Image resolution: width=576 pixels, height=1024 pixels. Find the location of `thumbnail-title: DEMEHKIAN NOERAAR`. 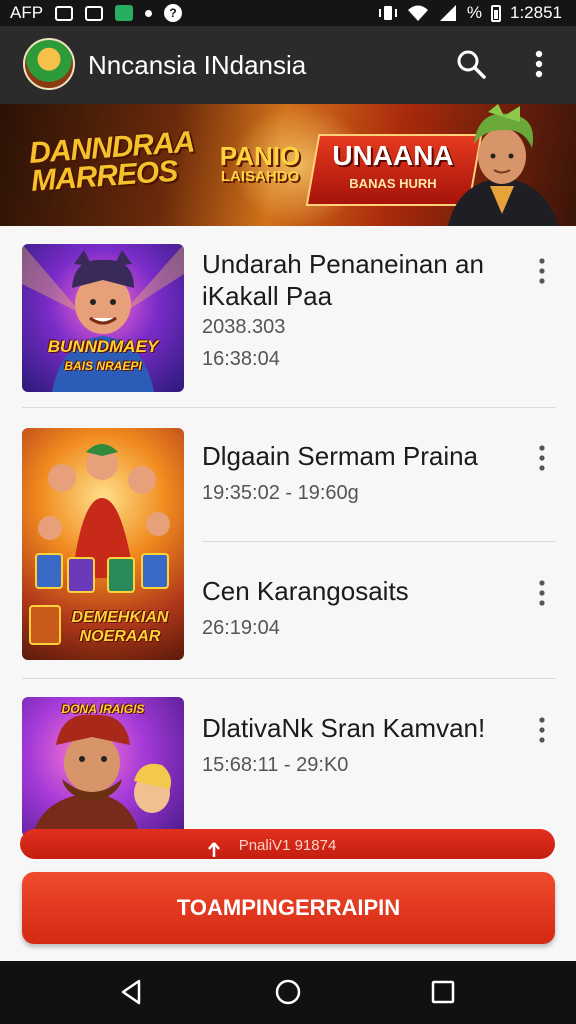

thumbnail-title: DEMEHKIAN NOERAAR is located at coordinates (120, 627).